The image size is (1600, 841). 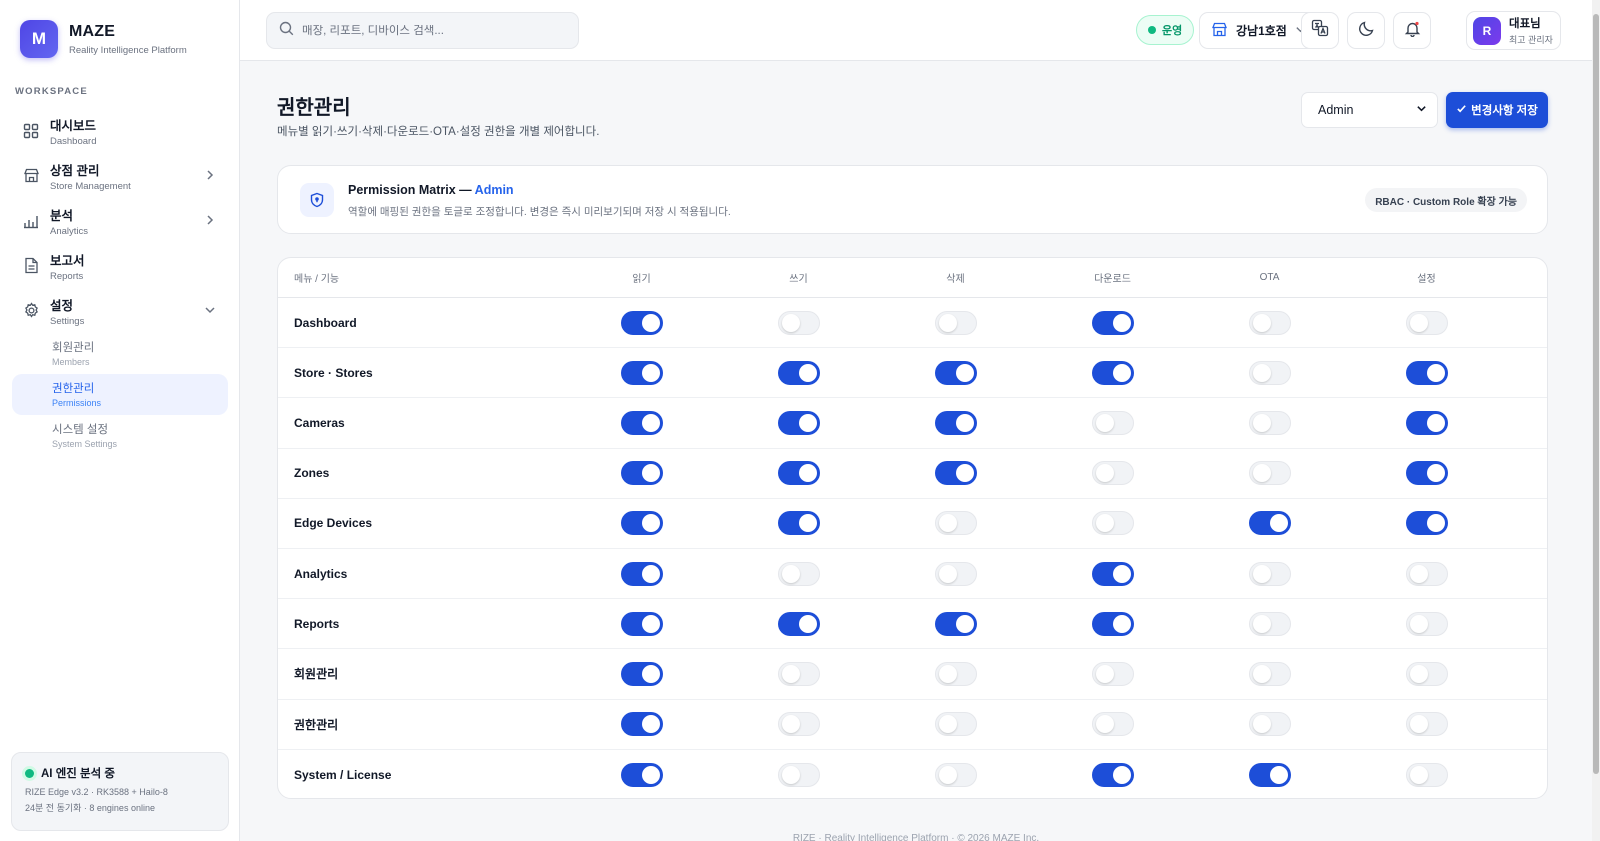 I want to click on sidebar-item-dashboard: 대시보드 Dashboard, so click(x=120, y=130).